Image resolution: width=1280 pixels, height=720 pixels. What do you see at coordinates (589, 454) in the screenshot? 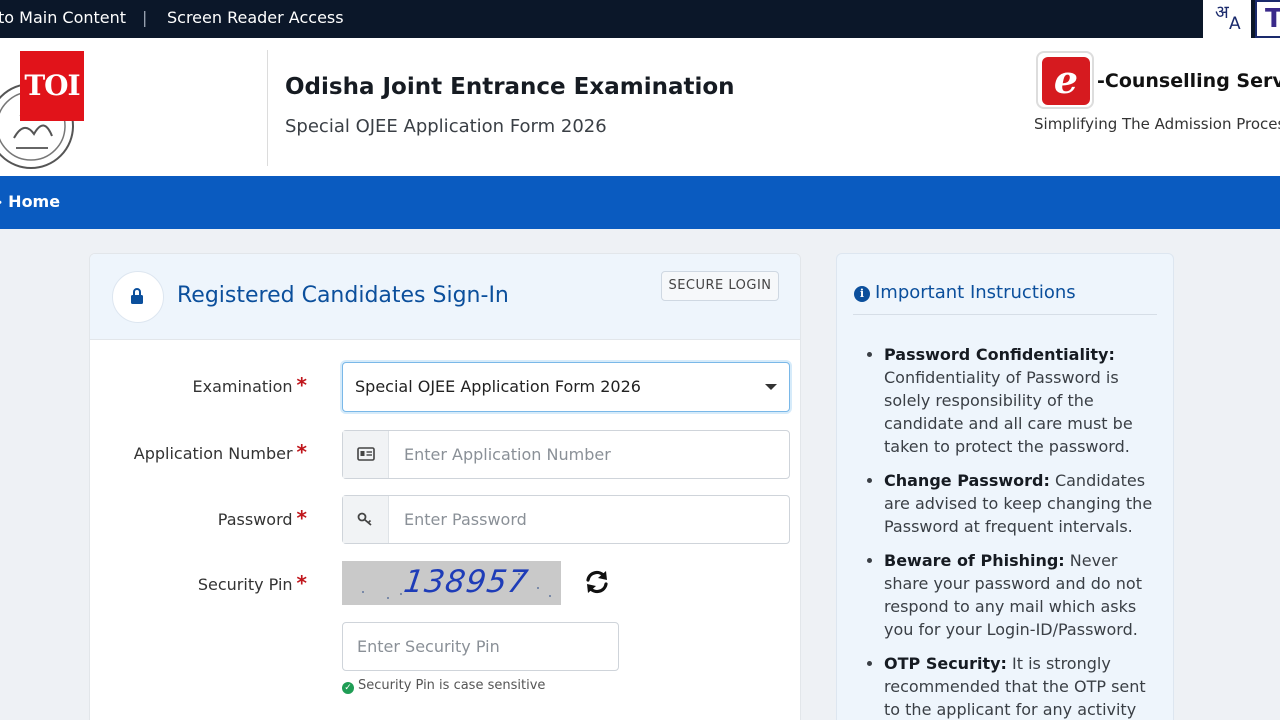
I see `application-number-input` at bounding box center [589, 454].